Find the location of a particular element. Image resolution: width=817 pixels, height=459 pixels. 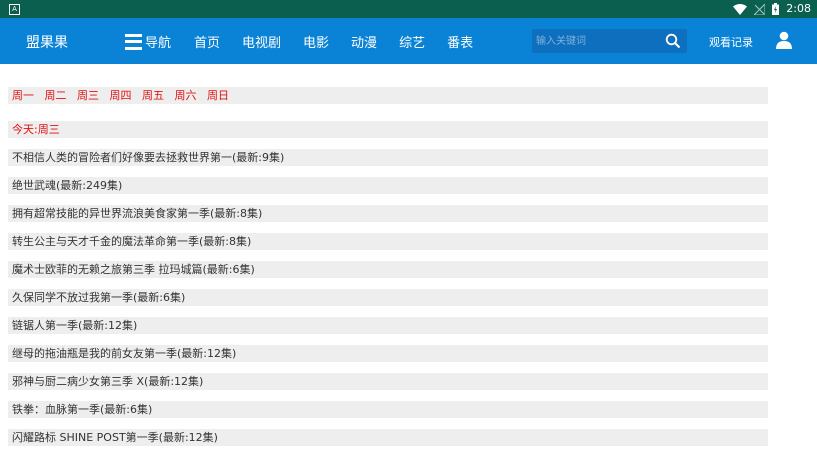

nav-menu-button: 导航 is located at coordinates (148, 41).